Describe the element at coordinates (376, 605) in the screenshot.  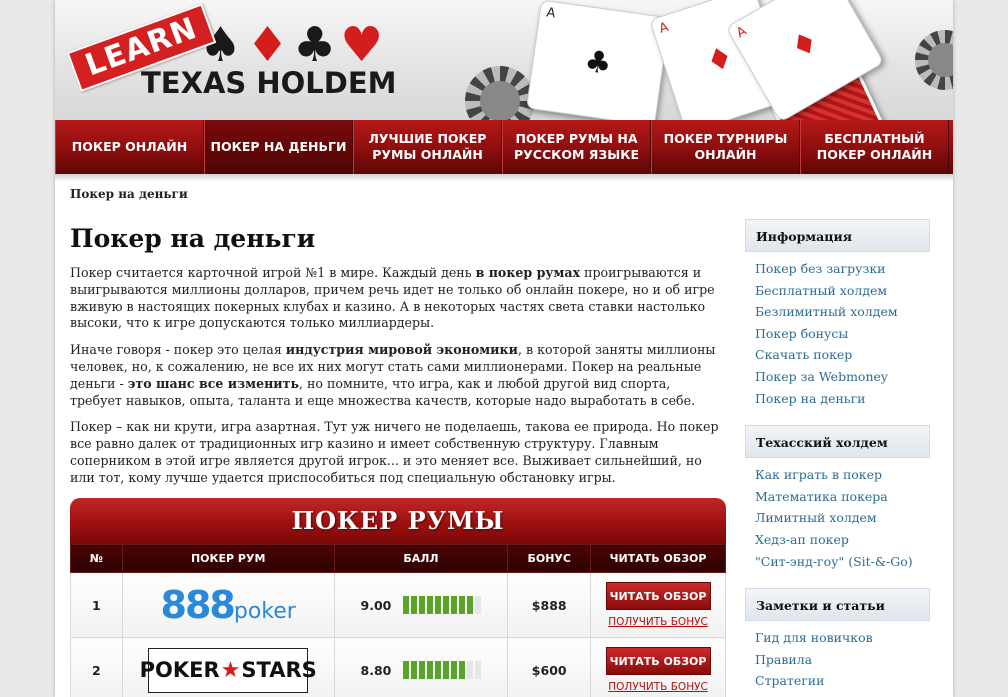
I see `score-value: 9.00` at that location.